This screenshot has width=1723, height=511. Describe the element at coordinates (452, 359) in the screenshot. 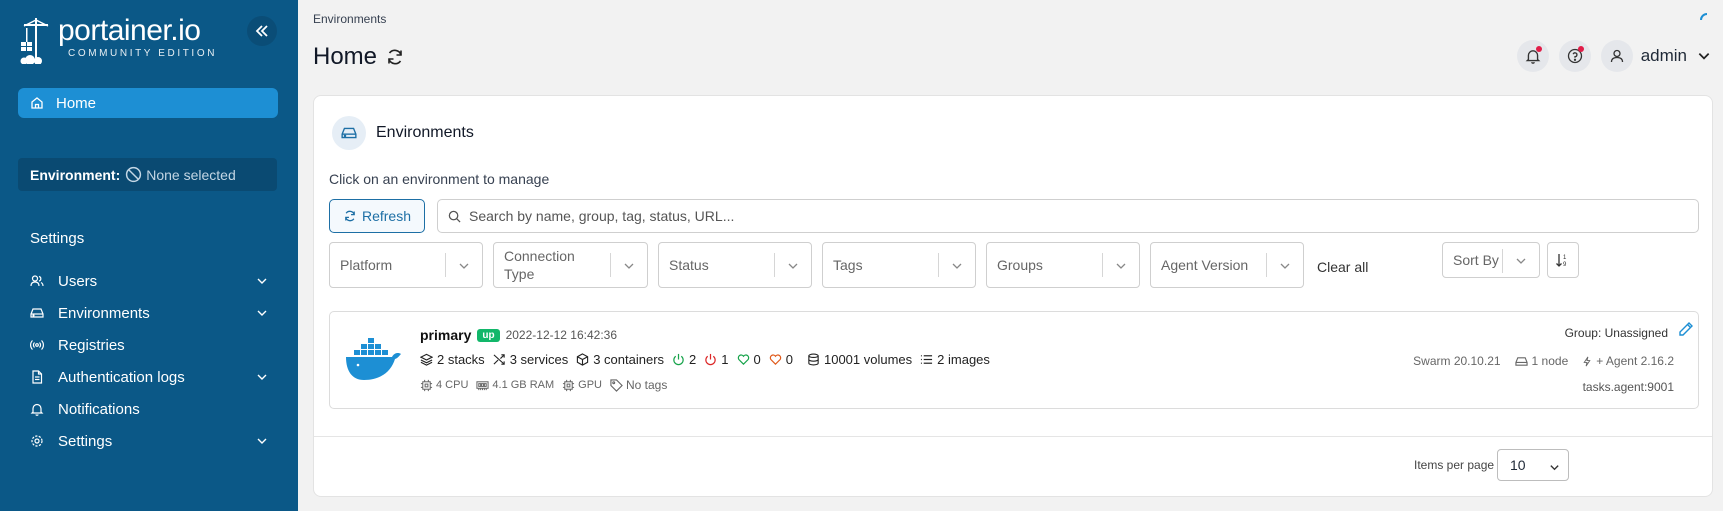

I see `stacks-stat: 2 stacks` at that location.